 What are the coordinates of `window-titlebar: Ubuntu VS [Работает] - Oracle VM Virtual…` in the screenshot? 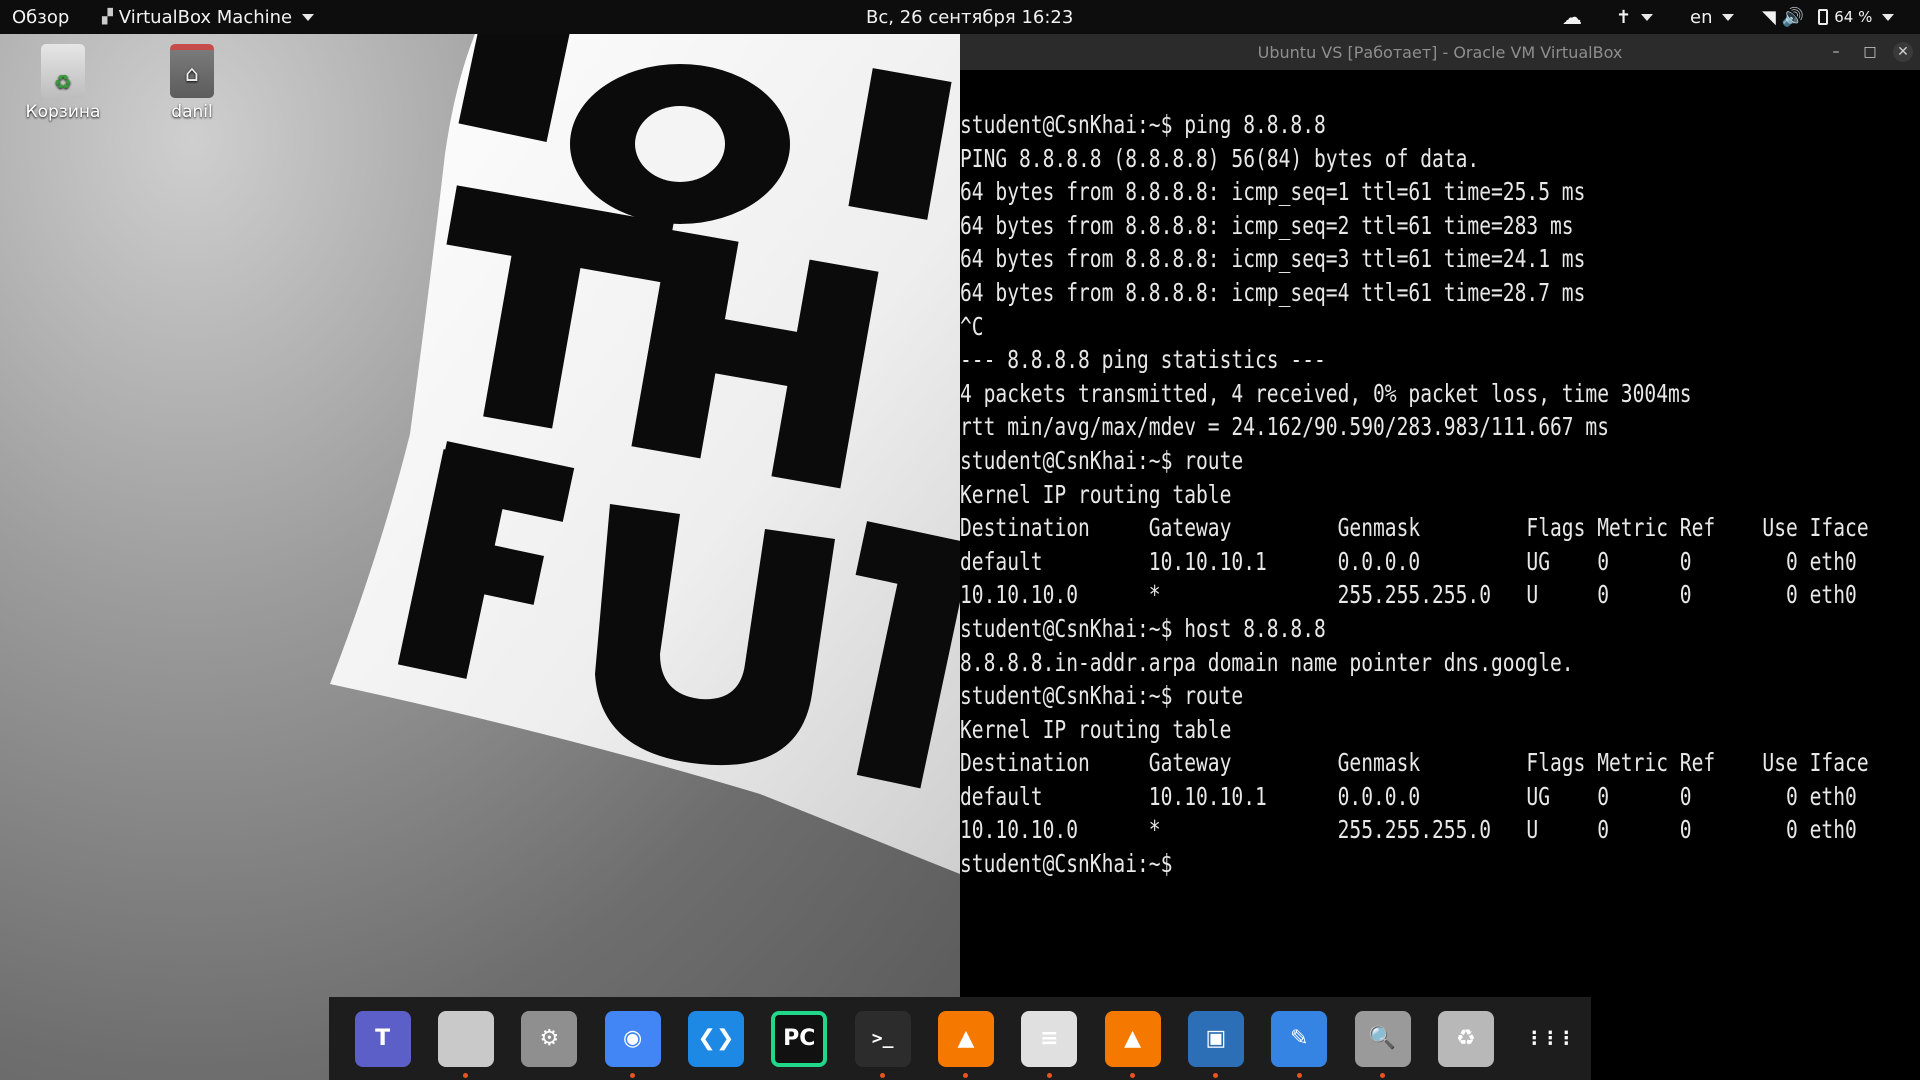 It's located at (1440, 52).